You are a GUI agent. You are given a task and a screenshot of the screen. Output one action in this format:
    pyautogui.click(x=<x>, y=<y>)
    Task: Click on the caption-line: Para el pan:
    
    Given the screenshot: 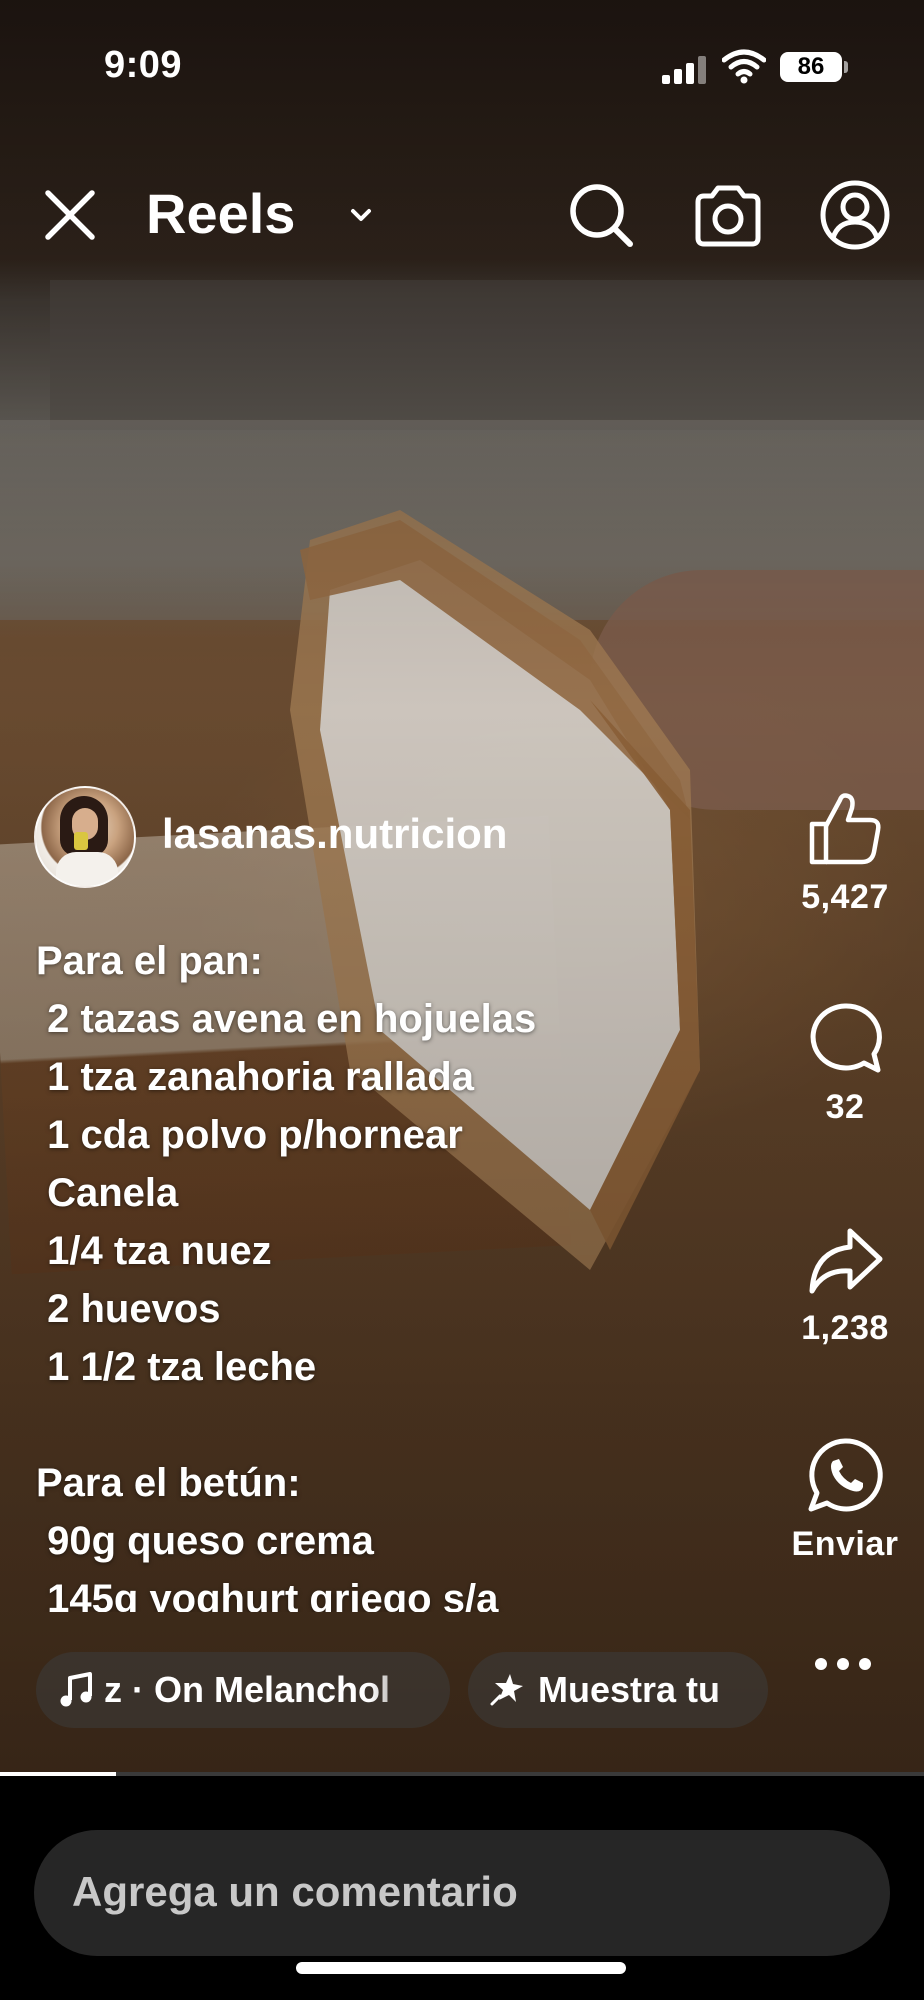 What is the action you would take?
    pyautogui.click(x=149, y=961)
    